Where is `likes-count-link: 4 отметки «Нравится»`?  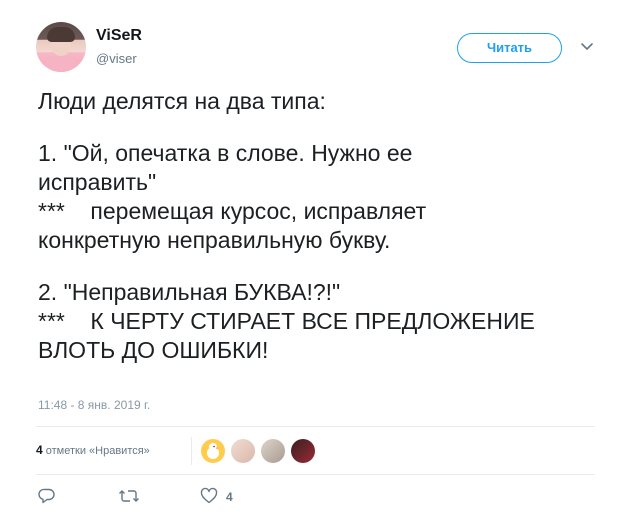 likes-count-link: 4 отметки «Нравится» is located at coordinates (93, 450).